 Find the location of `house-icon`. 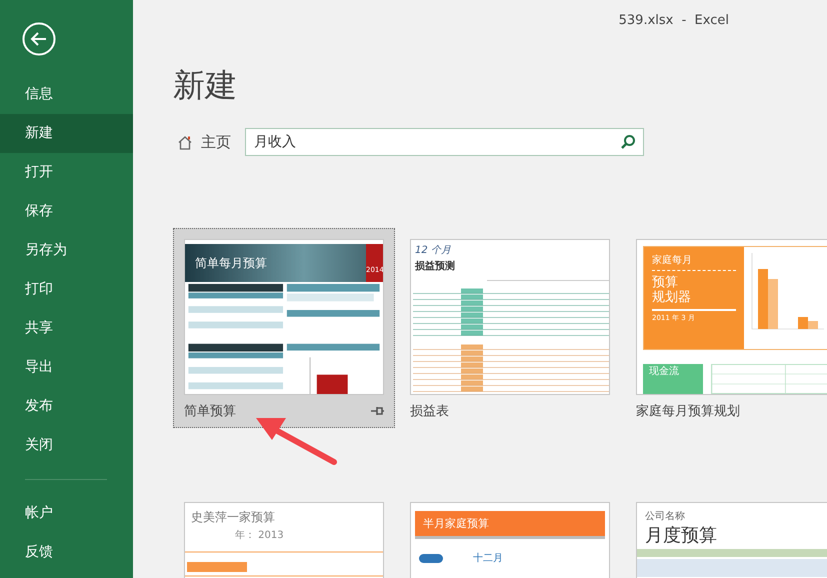

house-icon is located at coordinates (185, 142).